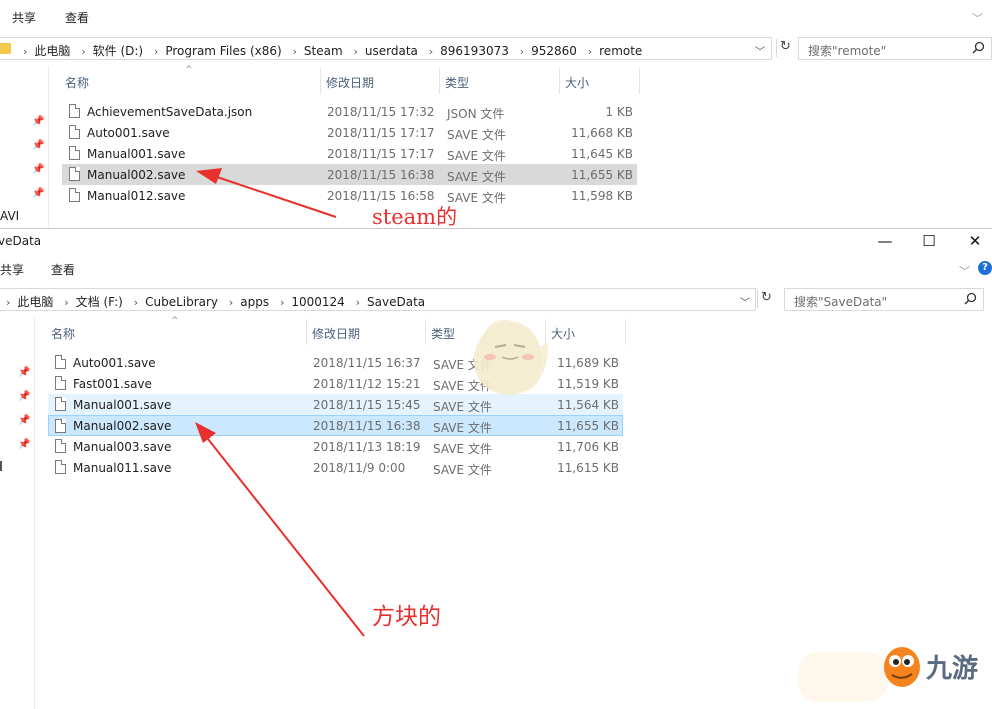 Image resolution: width=992 pixels, height=709 pixels. I want to click on annotation-arrows, so click(280, 402).